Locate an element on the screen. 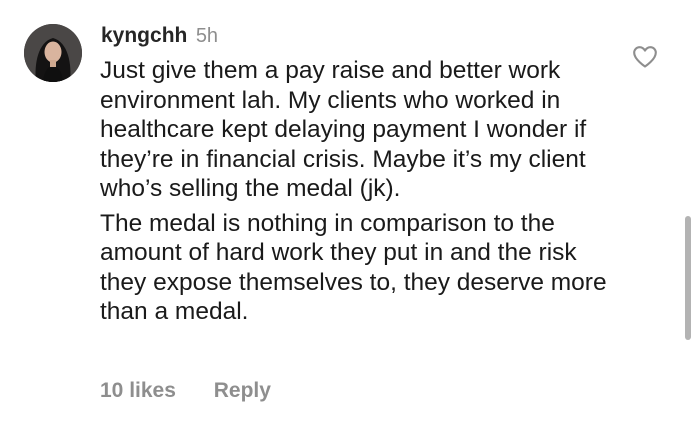 Image resolution: width=700 pixels, height=438 pixels. avatar is located at coordinates (53, 53).